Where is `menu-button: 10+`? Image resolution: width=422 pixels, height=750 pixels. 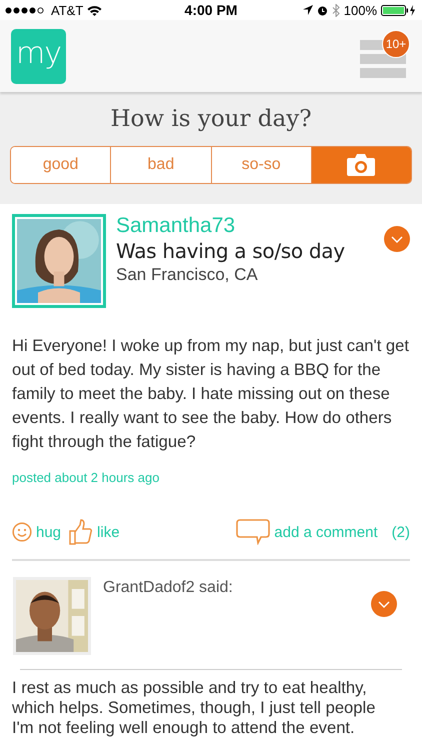
menu-button: 10+ is located at coordinates (385, 56).